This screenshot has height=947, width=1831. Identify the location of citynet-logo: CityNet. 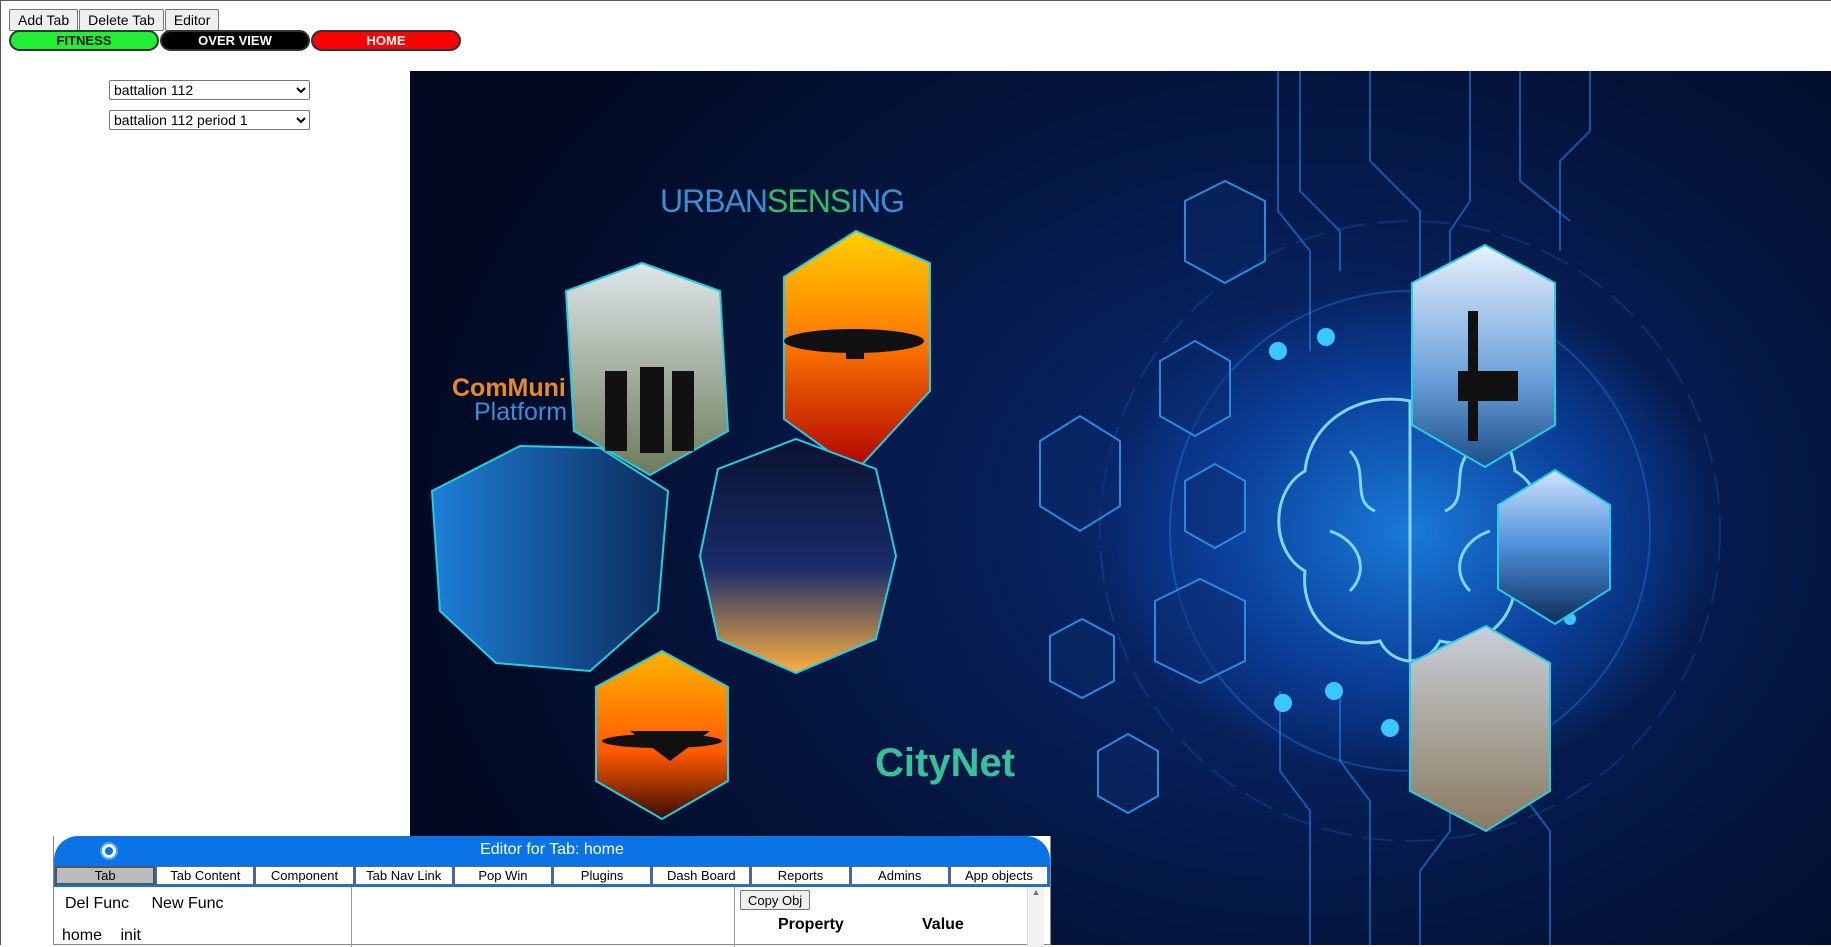
(945, 763).